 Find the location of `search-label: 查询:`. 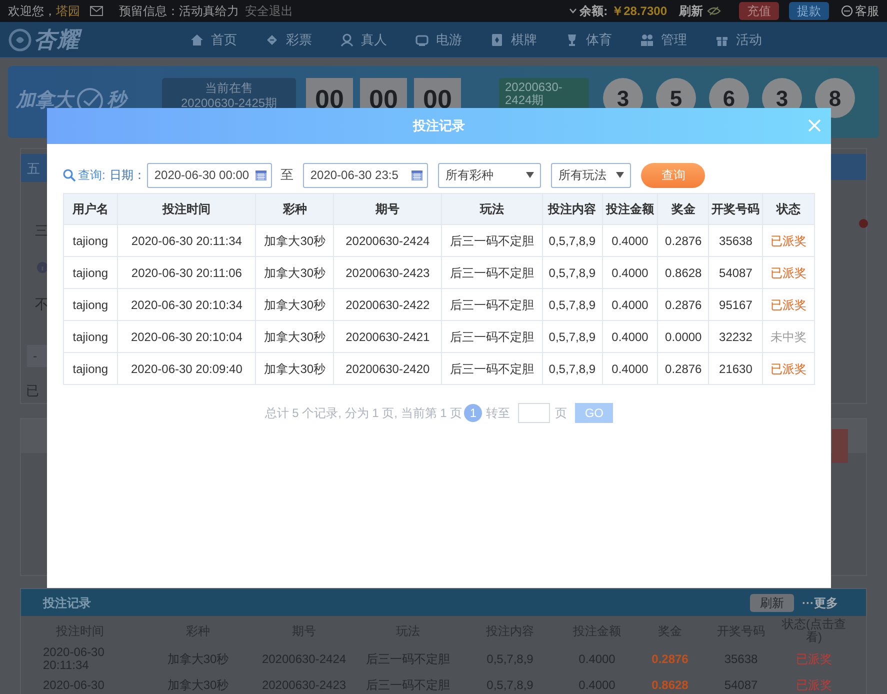

search-label: 查询: is located at coordinates (92, 175).